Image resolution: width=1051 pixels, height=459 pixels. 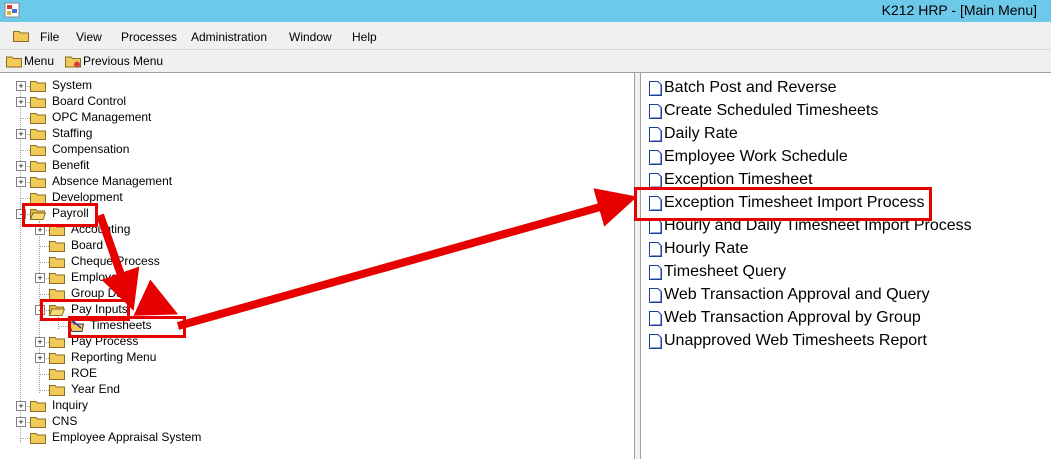 What do you see at coordinates (300, 406) in the screenshot?
I see `tree-item-inquiry: + Inquiry` at bounding box center [300, 406].